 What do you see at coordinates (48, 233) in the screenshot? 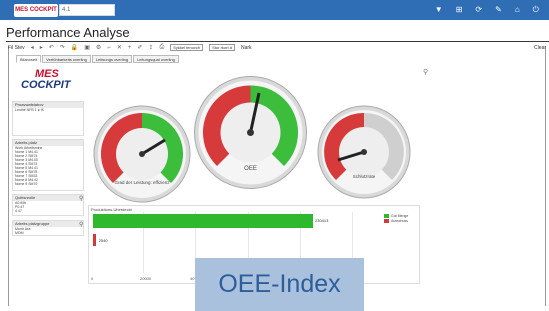
I see `list-item: MOM` at bounding box center [48, 233].